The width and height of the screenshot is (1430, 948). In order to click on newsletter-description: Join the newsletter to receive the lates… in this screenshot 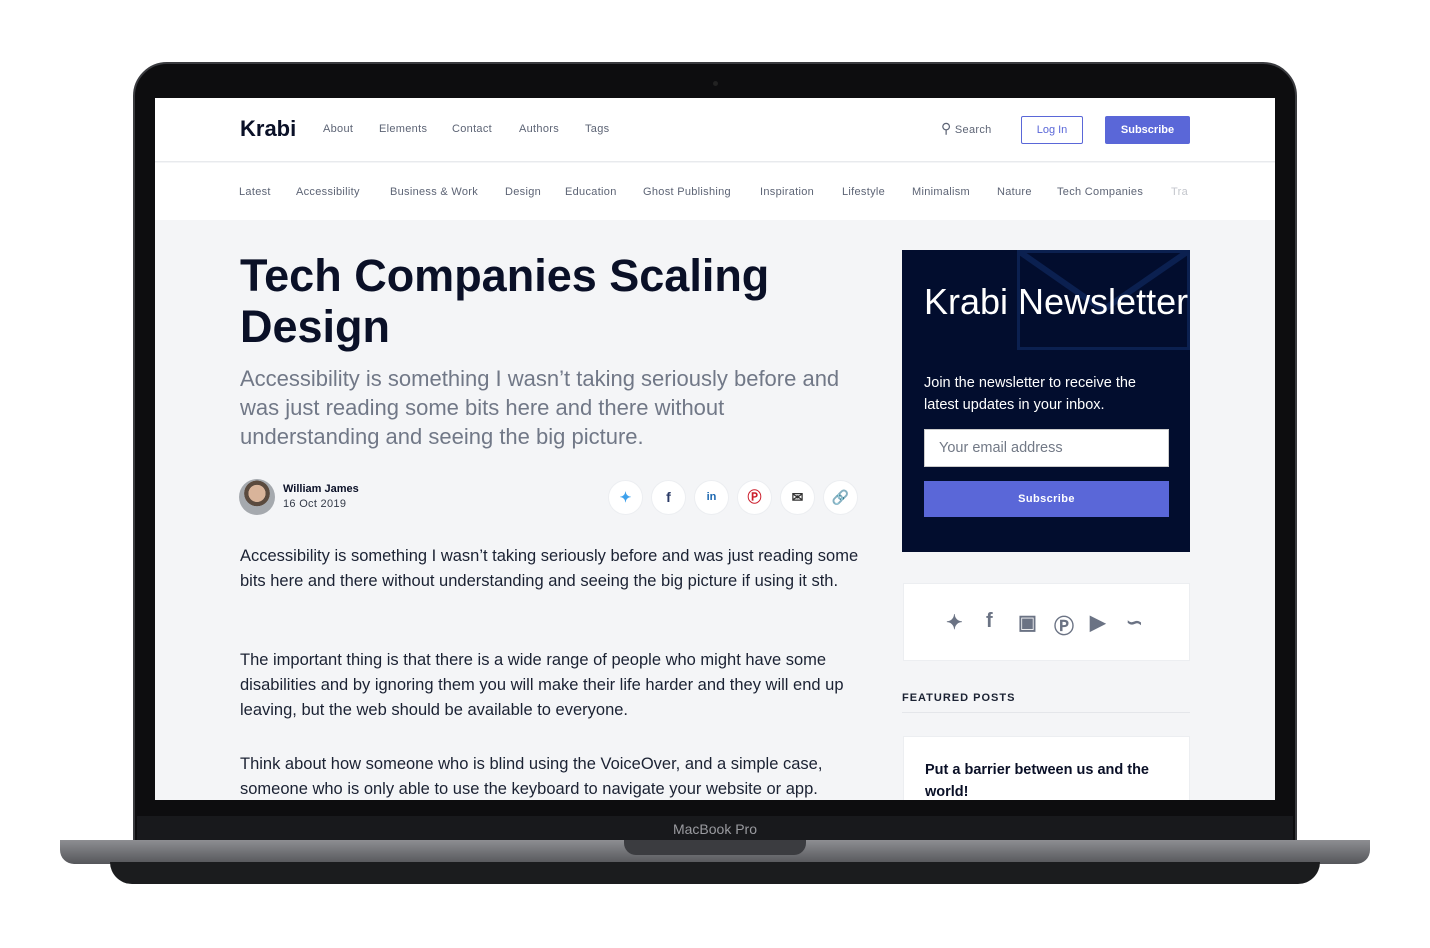, I will do `click(1030, 394)`.